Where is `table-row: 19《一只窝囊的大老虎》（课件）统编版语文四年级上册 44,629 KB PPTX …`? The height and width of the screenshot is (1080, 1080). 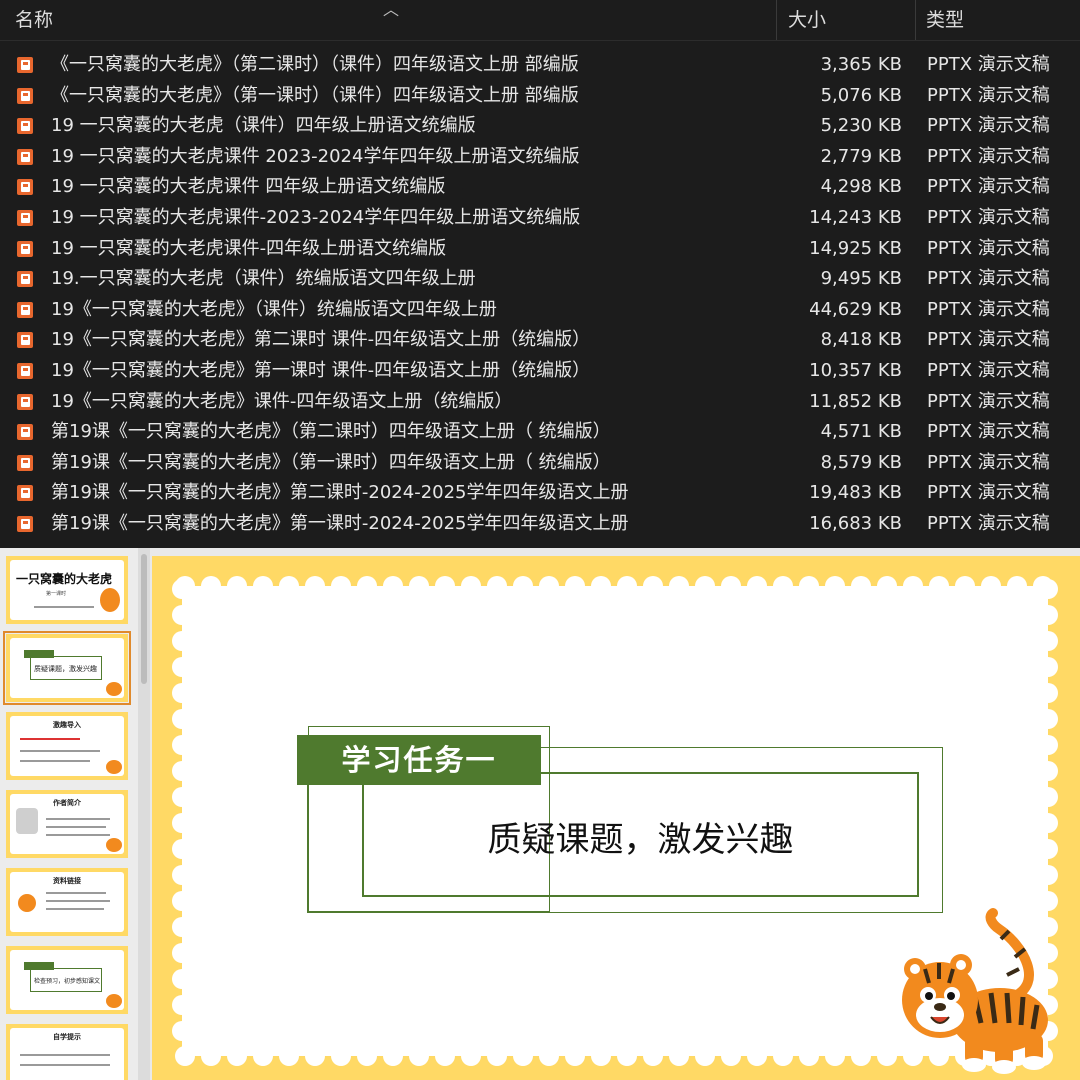 table-row: 19《一只窝囊的大老虎》（课件）统编版语文四年级上册 44,629 KB PPTX … is located at coordinates (540, 310).